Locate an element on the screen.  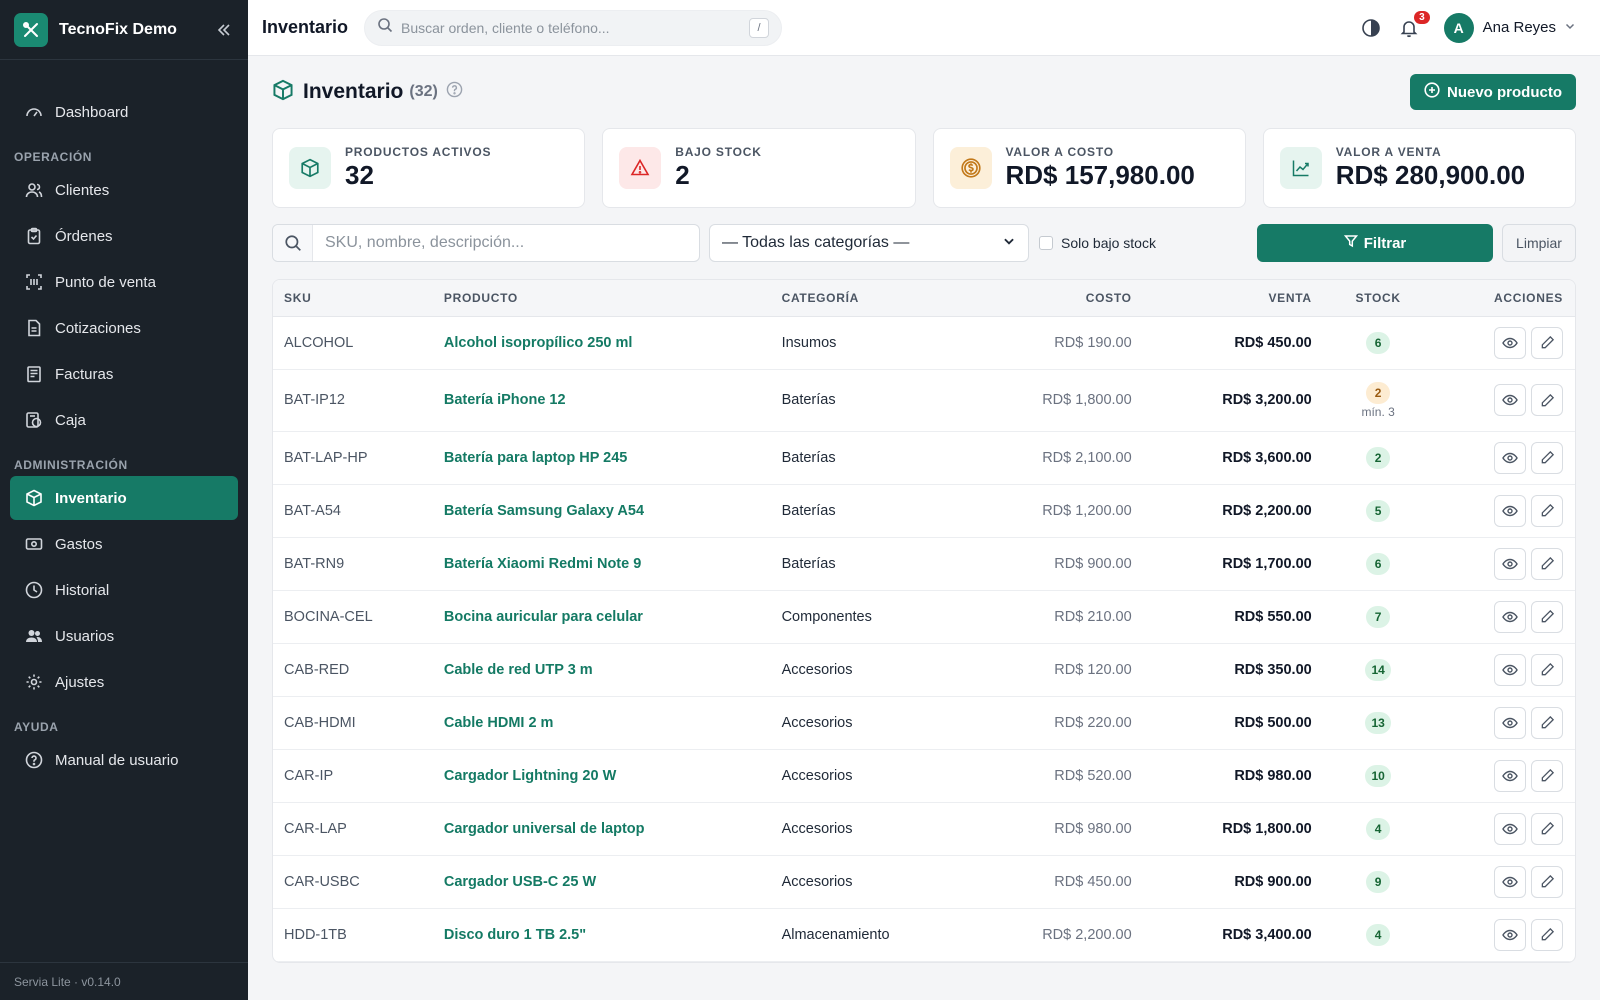
bell-icon: 3 is located at coordinates (1412, 26).